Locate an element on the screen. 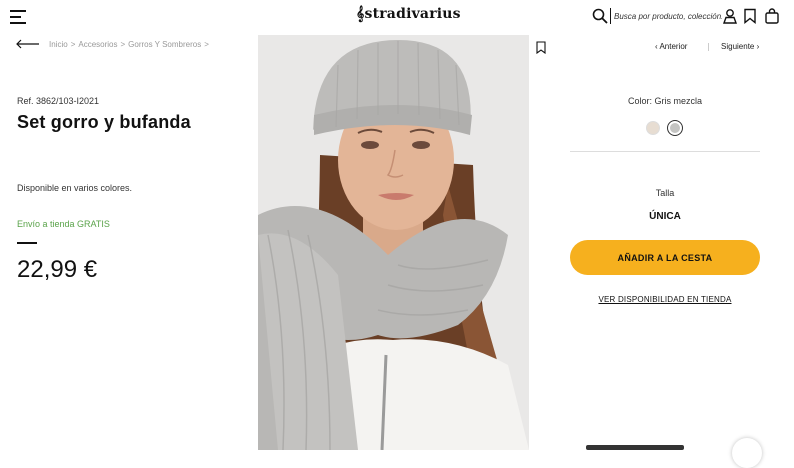  size-label: Talla is located at coordinates (665, 193).